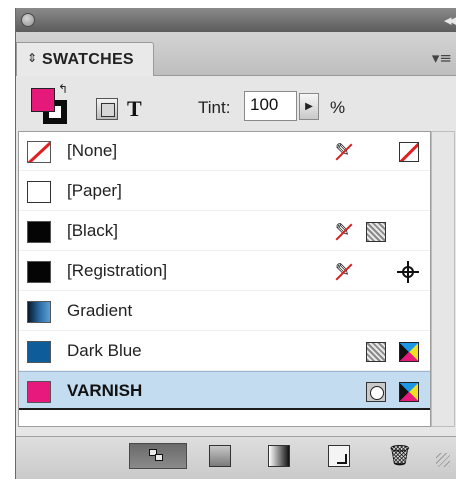  What do you see at coordinates (443, 460) in the screenshot?
I see `resize-grip-icon` at bounding box center [443, 460].